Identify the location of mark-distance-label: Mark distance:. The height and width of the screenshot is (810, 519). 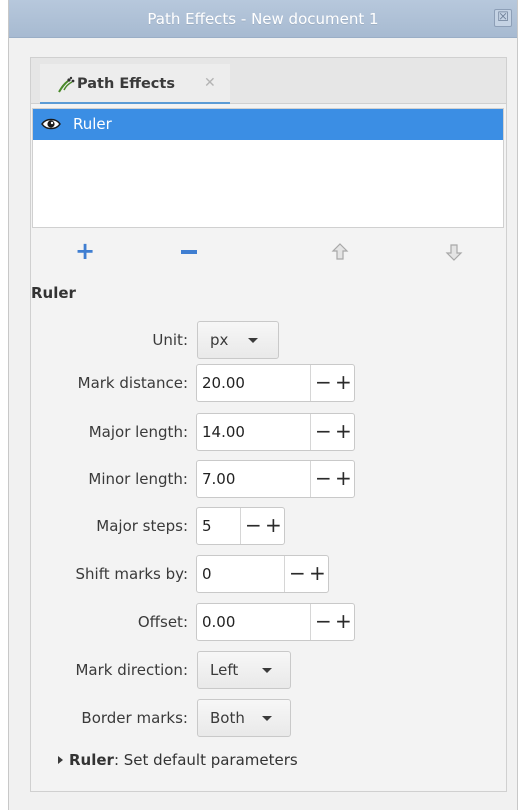
(132, 383).